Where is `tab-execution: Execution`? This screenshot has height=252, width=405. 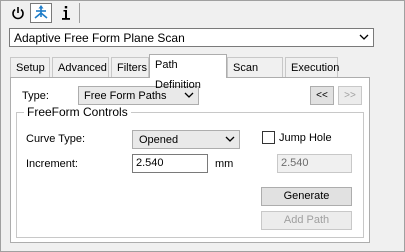
tab-execution: Execution is located at coordinates (312, 67).